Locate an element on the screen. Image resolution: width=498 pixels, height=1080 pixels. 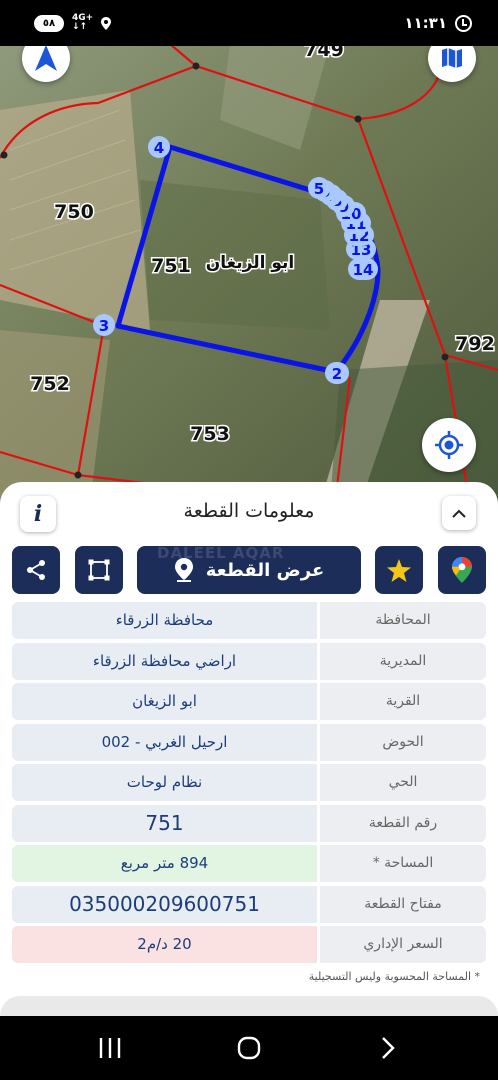
vertex-label: 2 is located at coordinates (337, 373).